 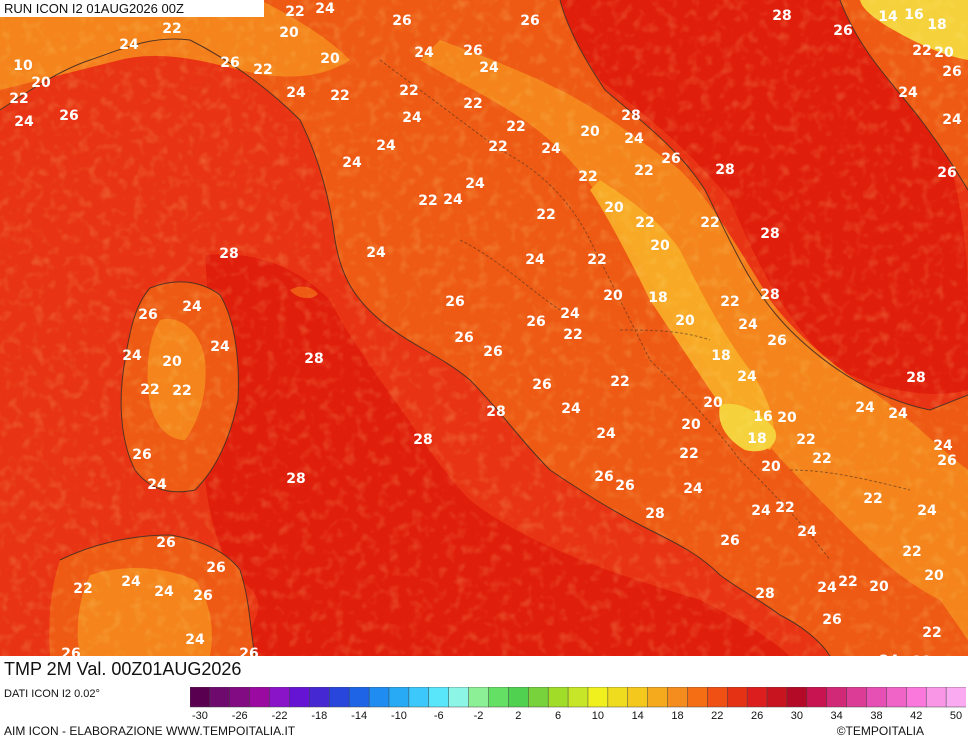 I want to click on legend-tick-label: -2, so click(x=479, y=716).